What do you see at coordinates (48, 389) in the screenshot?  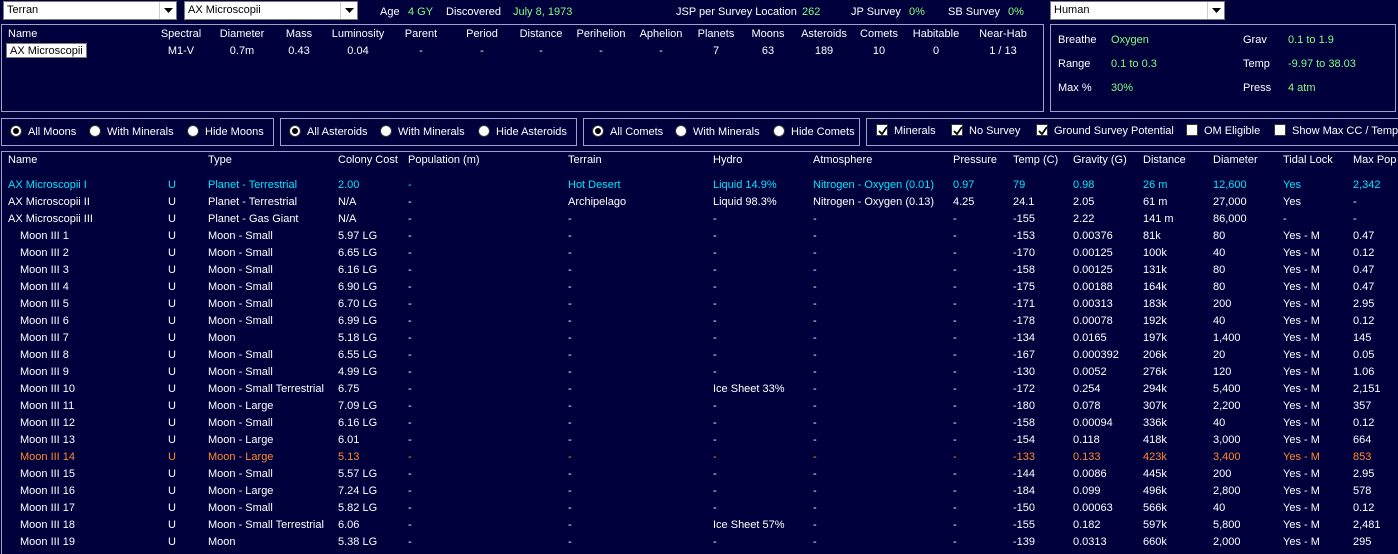 I see `cell-name: Moon III 10` at bounding box center [48, 389].